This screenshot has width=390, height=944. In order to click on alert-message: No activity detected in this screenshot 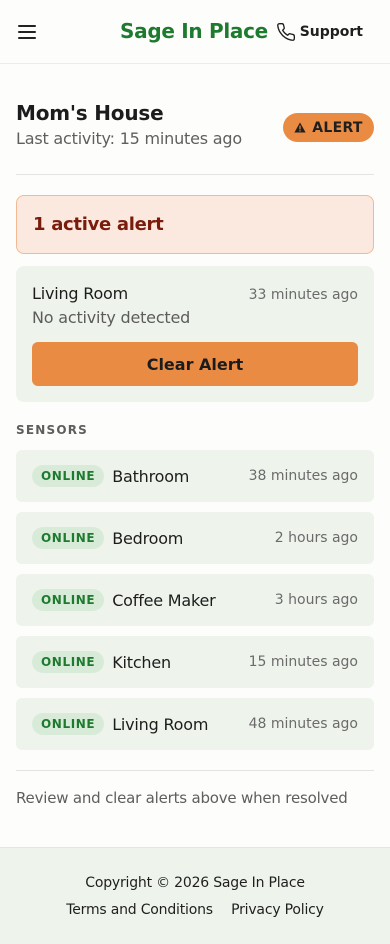, I will do `click(111, 317)`.